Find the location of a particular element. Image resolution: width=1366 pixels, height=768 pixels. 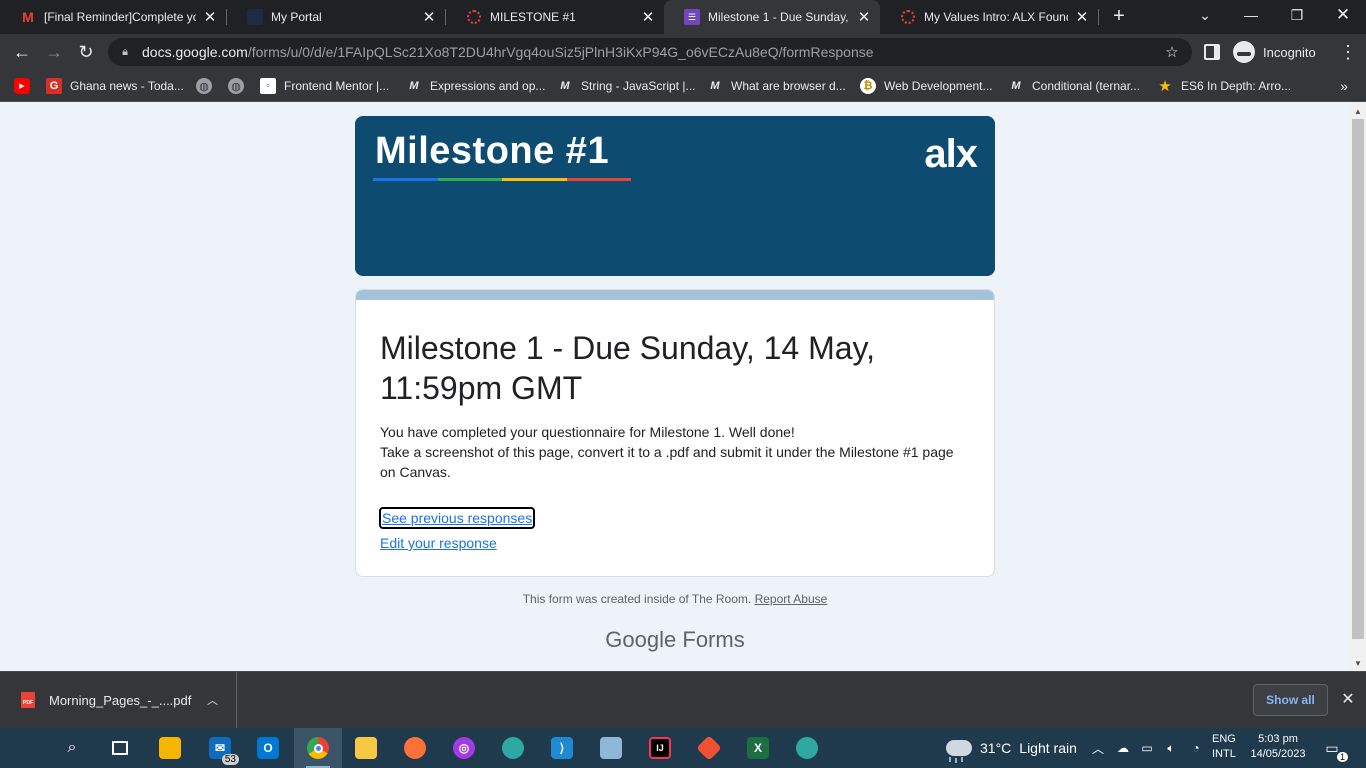

forward-icon: → is located at coordinates (54, 52).